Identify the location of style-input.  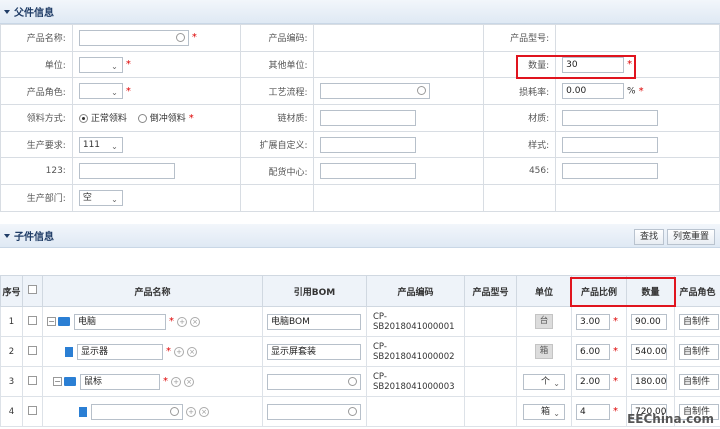
(610, 144).